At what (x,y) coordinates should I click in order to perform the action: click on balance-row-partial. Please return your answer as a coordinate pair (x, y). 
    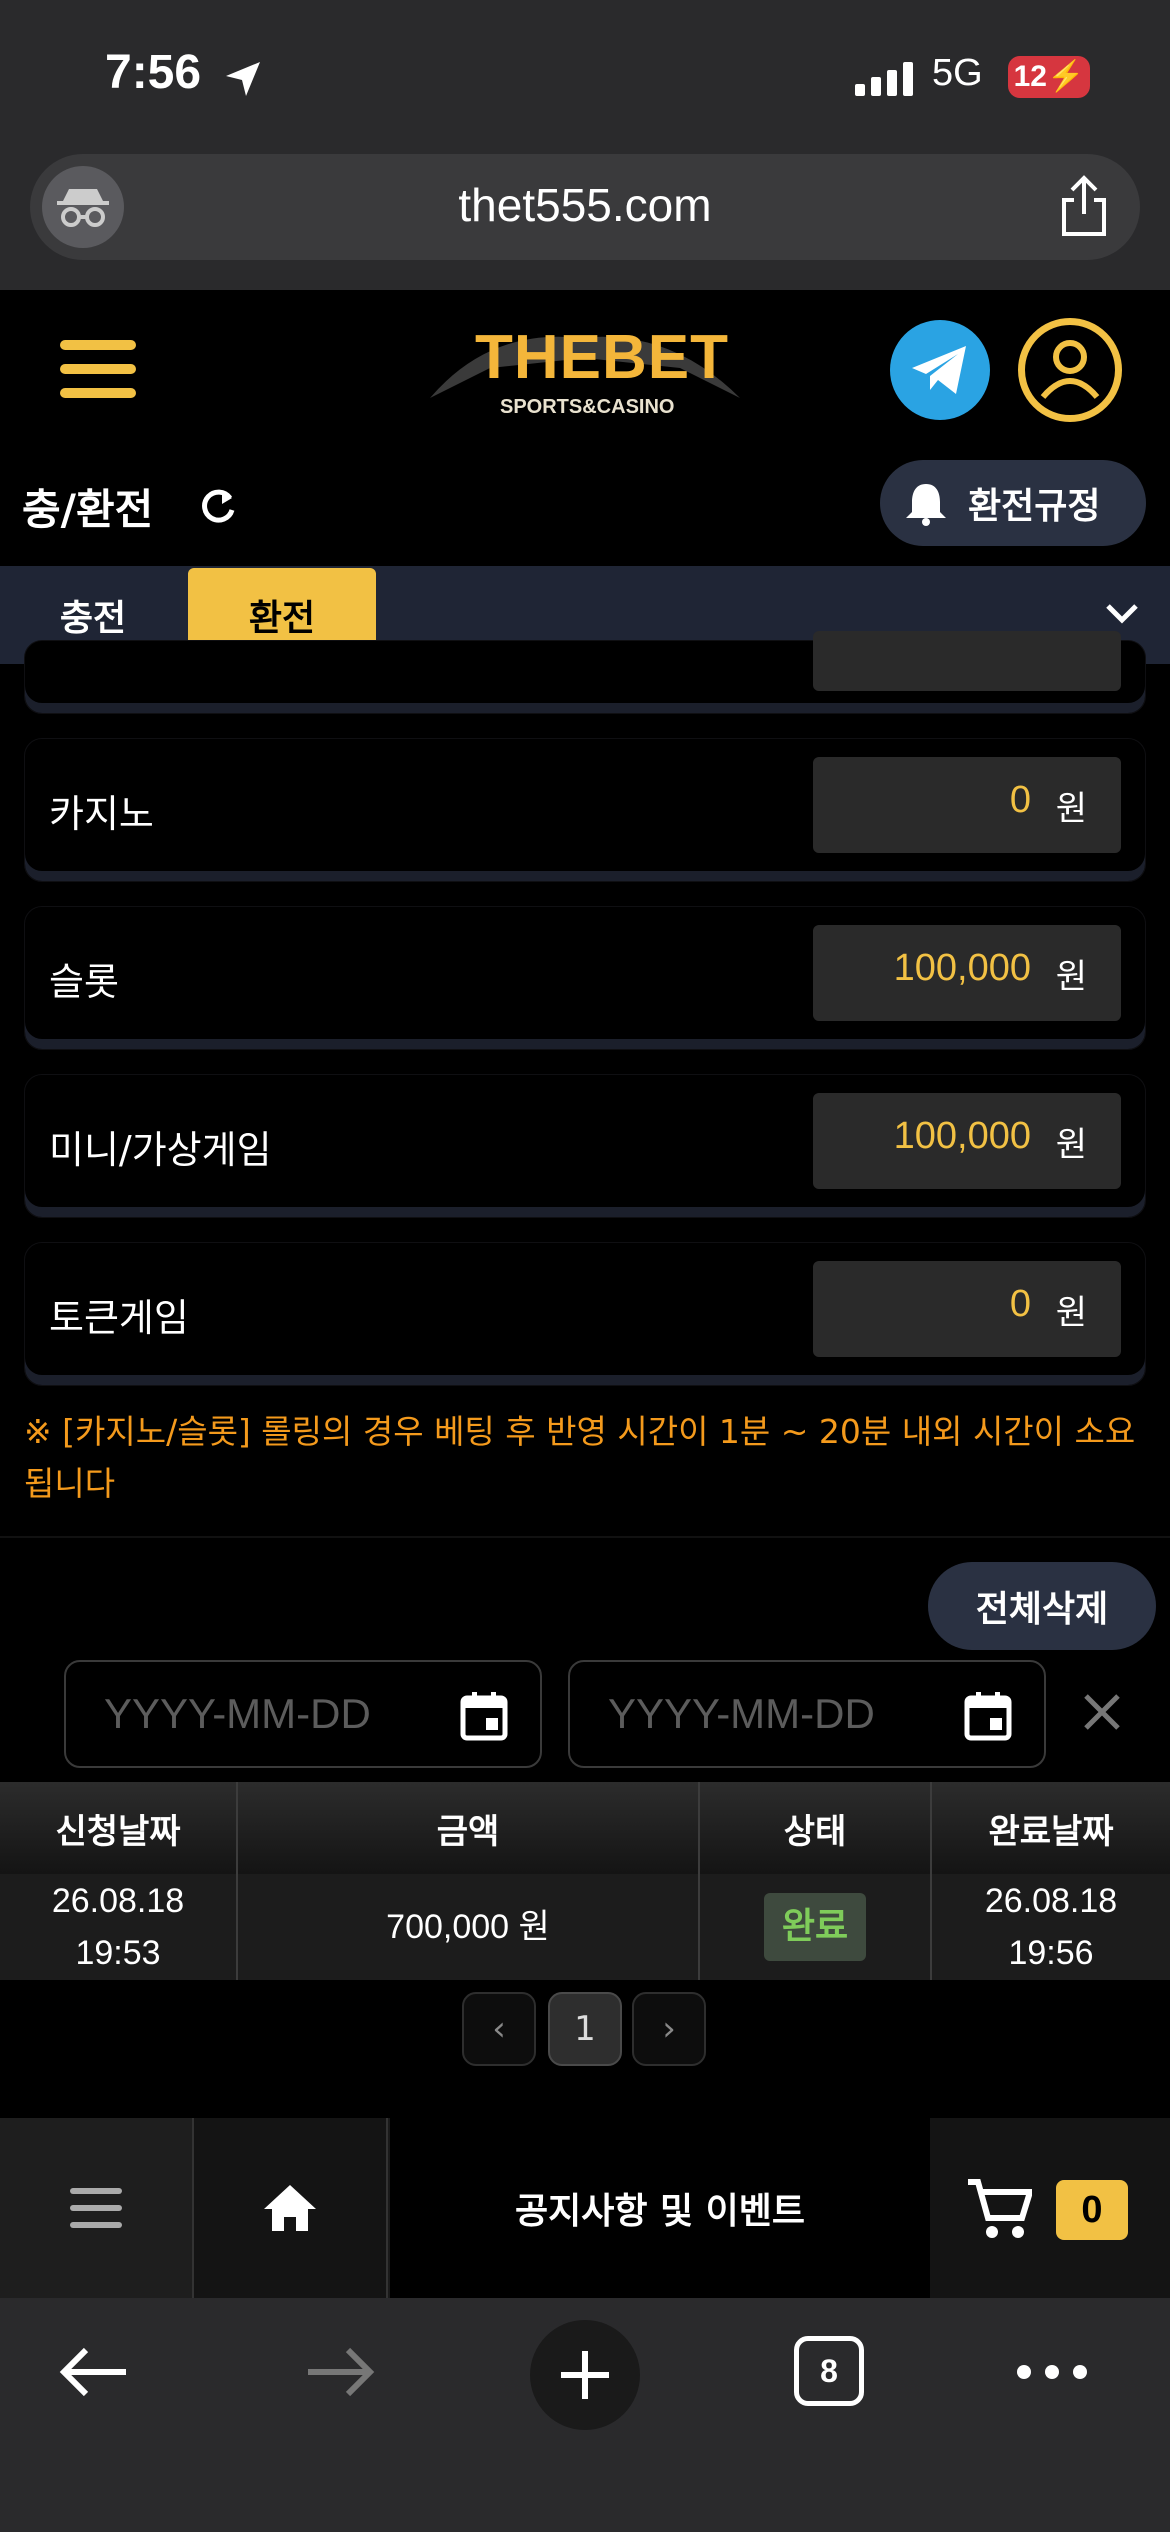
    Looking at the image, I should click on (585, 672).